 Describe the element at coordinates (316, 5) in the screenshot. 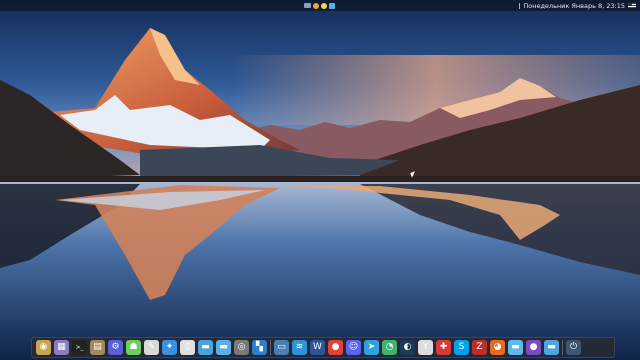

I see `emoji-icon` at that location.